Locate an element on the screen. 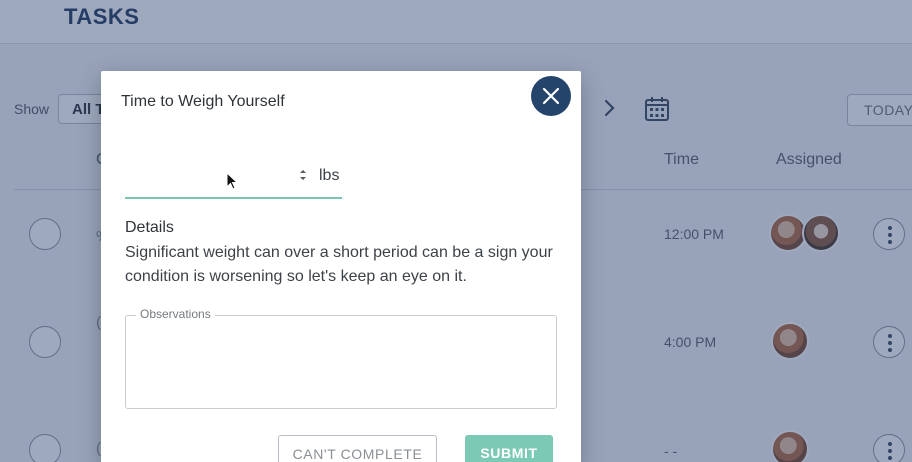  submit-button: SUBMIT is located at coordinates (509, 448).